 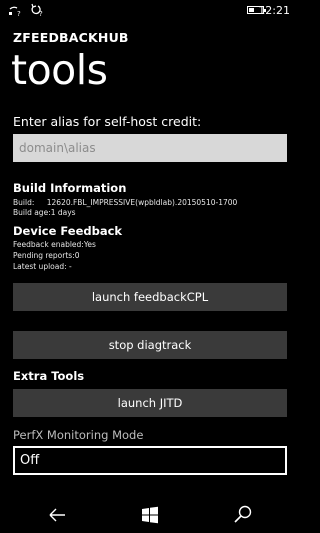 I want to click on page-title: tools, so click(x=59, y=70).